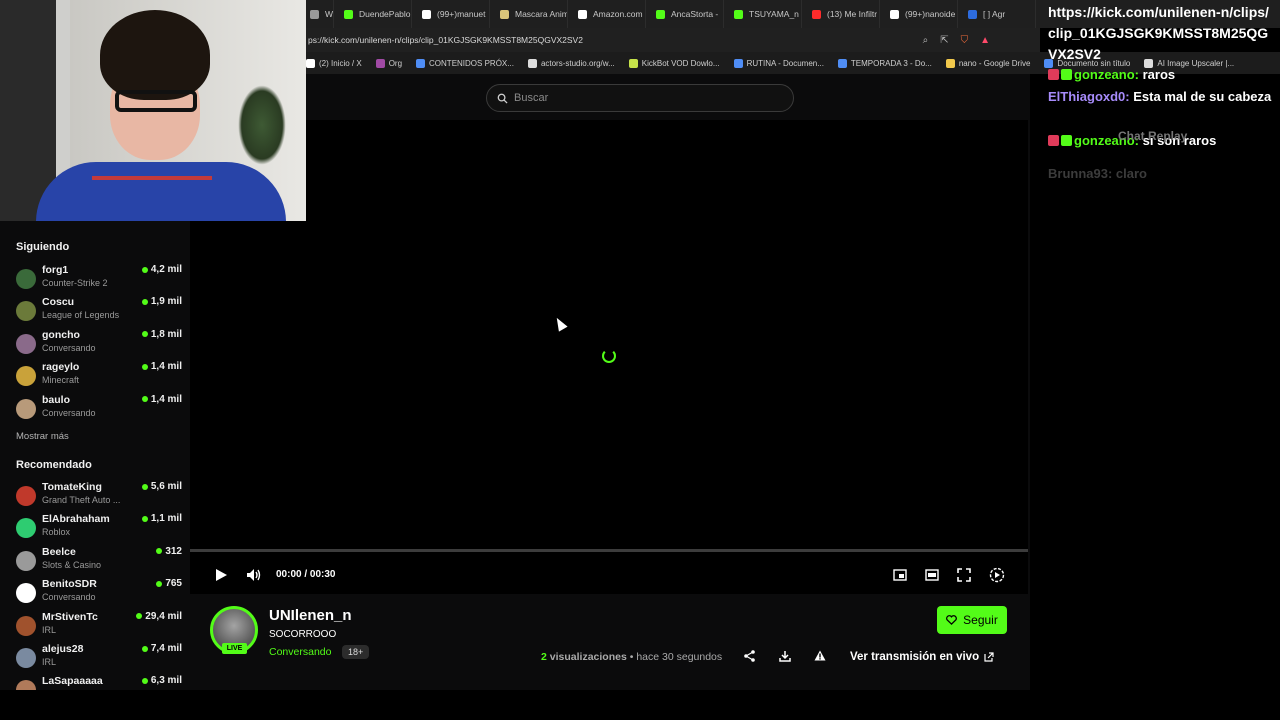 The width and height of the screenshot is (1280, 720). I want to click on viewer-count: 6,3 mil, so click(166, 681).